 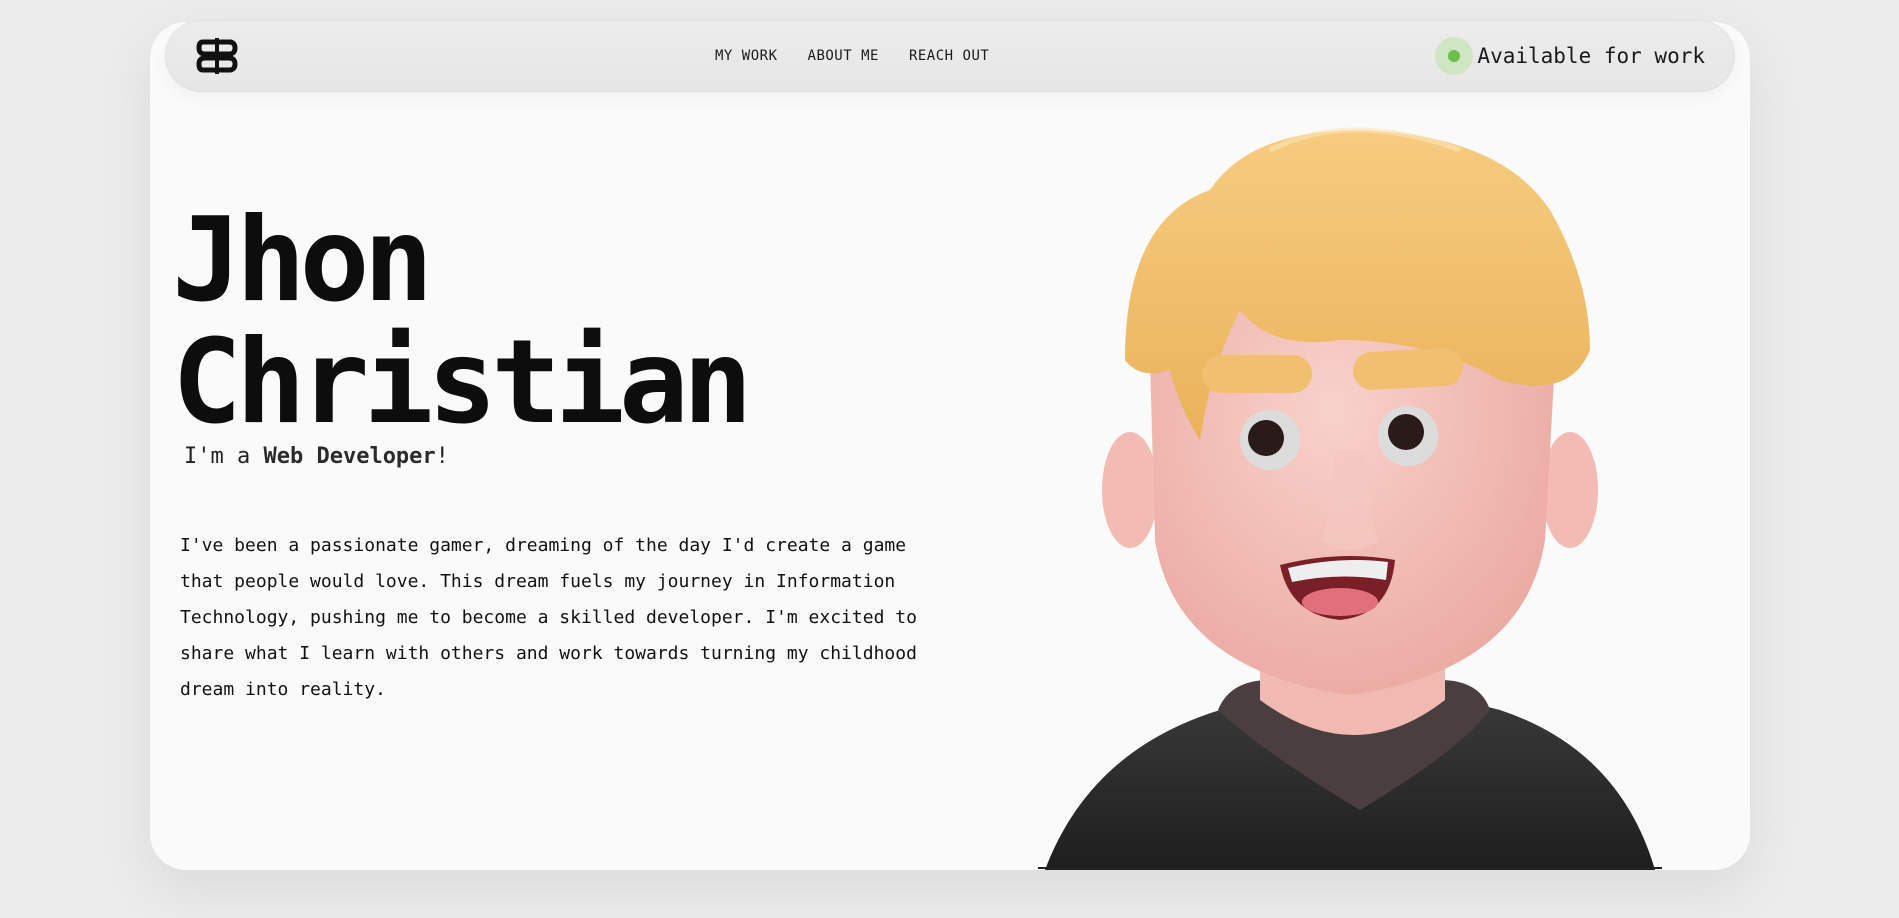 I want to click on role-suffix: !, so click(x=442, y=456).